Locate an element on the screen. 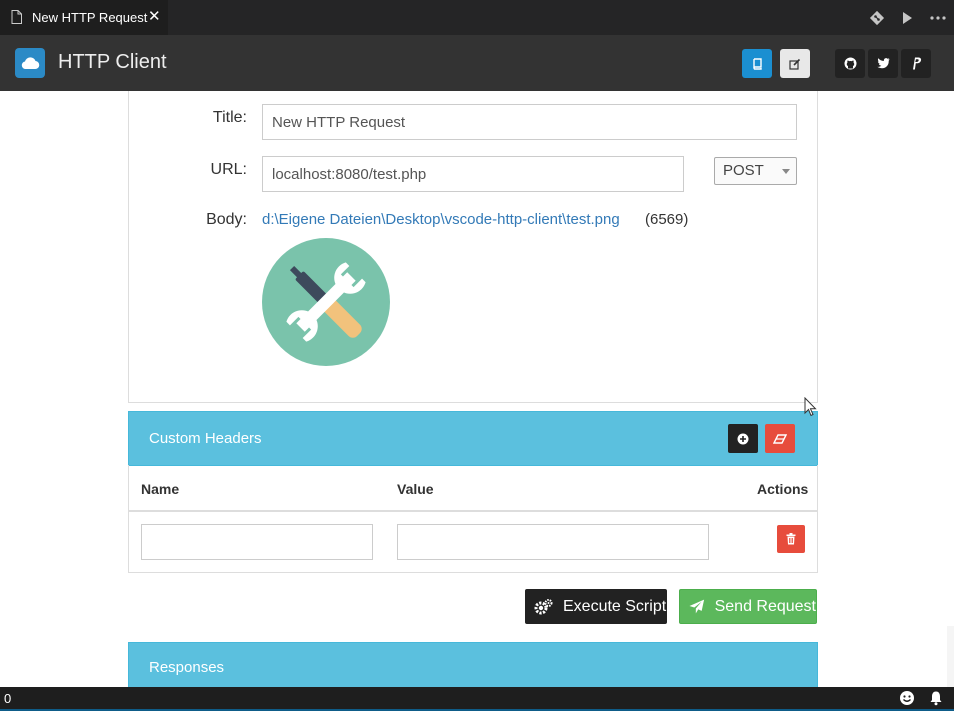  plus-circle-icon is located at coordinates (743, 438).